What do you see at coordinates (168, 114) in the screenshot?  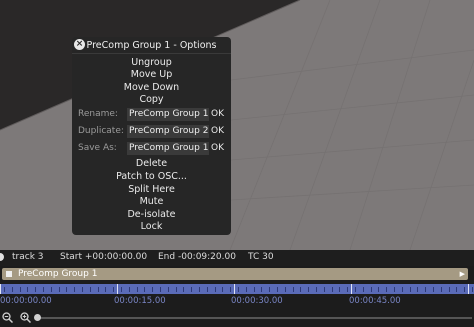 I see `rename-field: PreComp Group 1` at bounding box center [168, 114].